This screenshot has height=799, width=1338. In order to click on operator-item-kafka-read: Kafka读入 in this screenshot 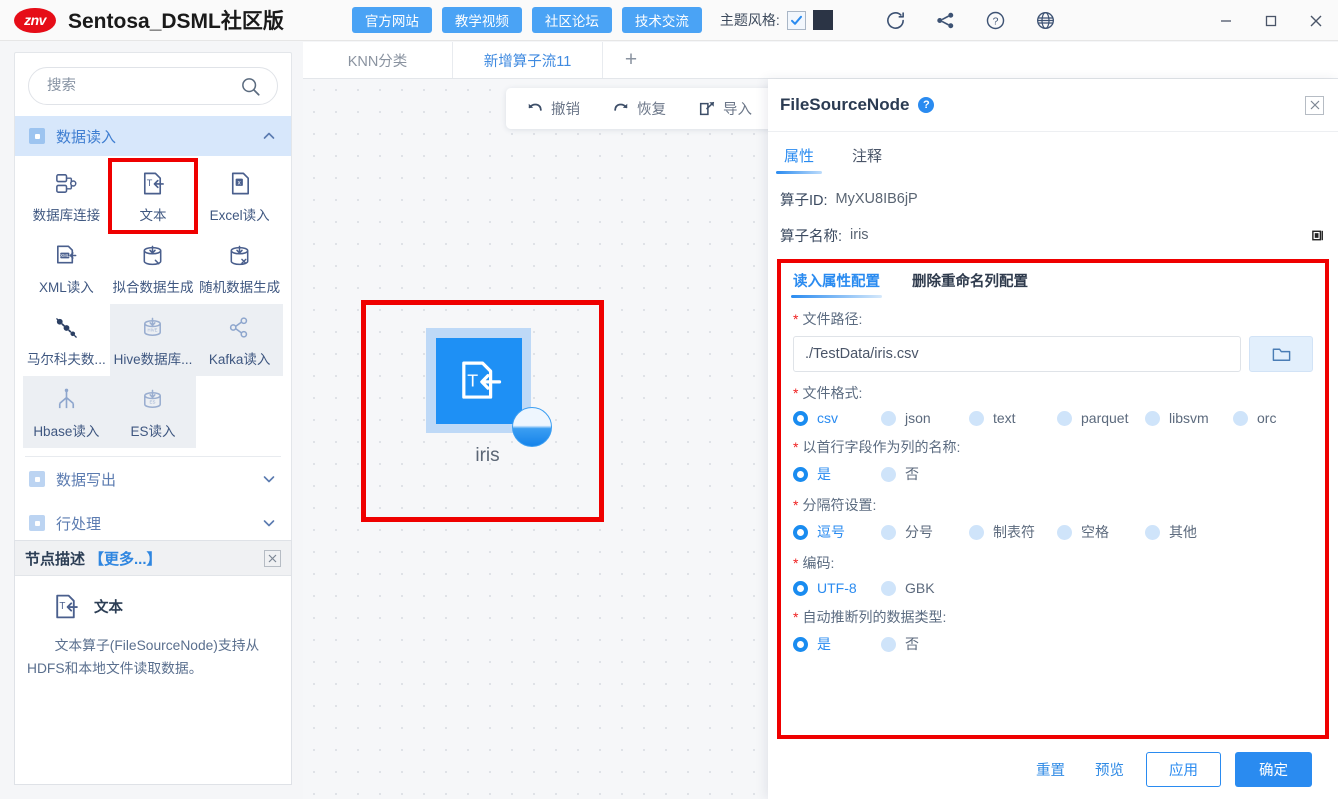, I will do `click(239, 340)`.